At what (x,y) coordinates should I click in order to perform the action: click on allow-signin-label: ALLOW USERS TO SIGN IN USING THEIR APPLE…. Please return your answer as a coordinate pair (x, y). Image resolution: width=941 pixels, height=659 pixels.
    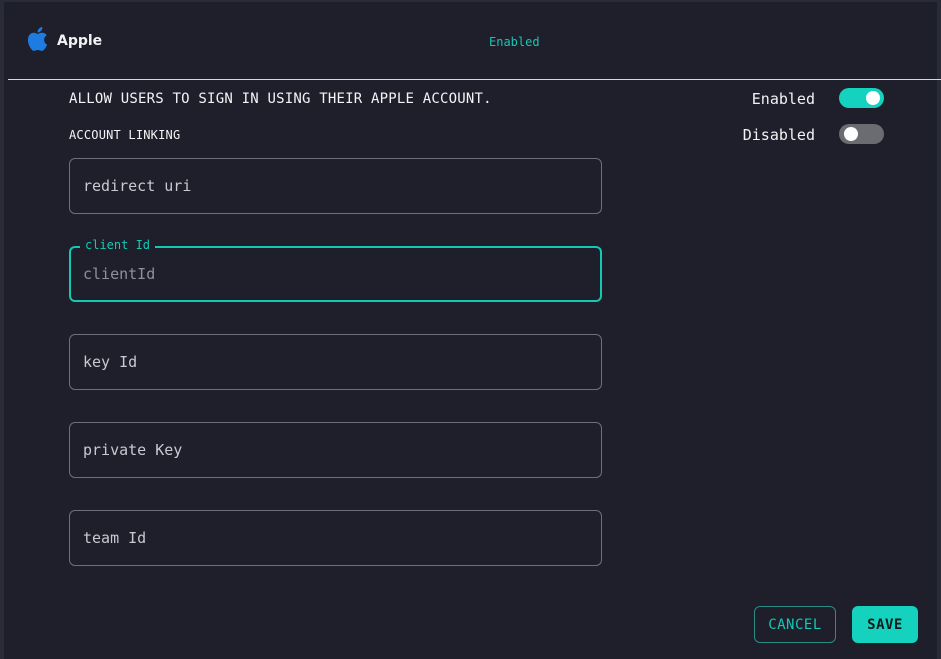
    Looking at the image, I should click on (280, 99).